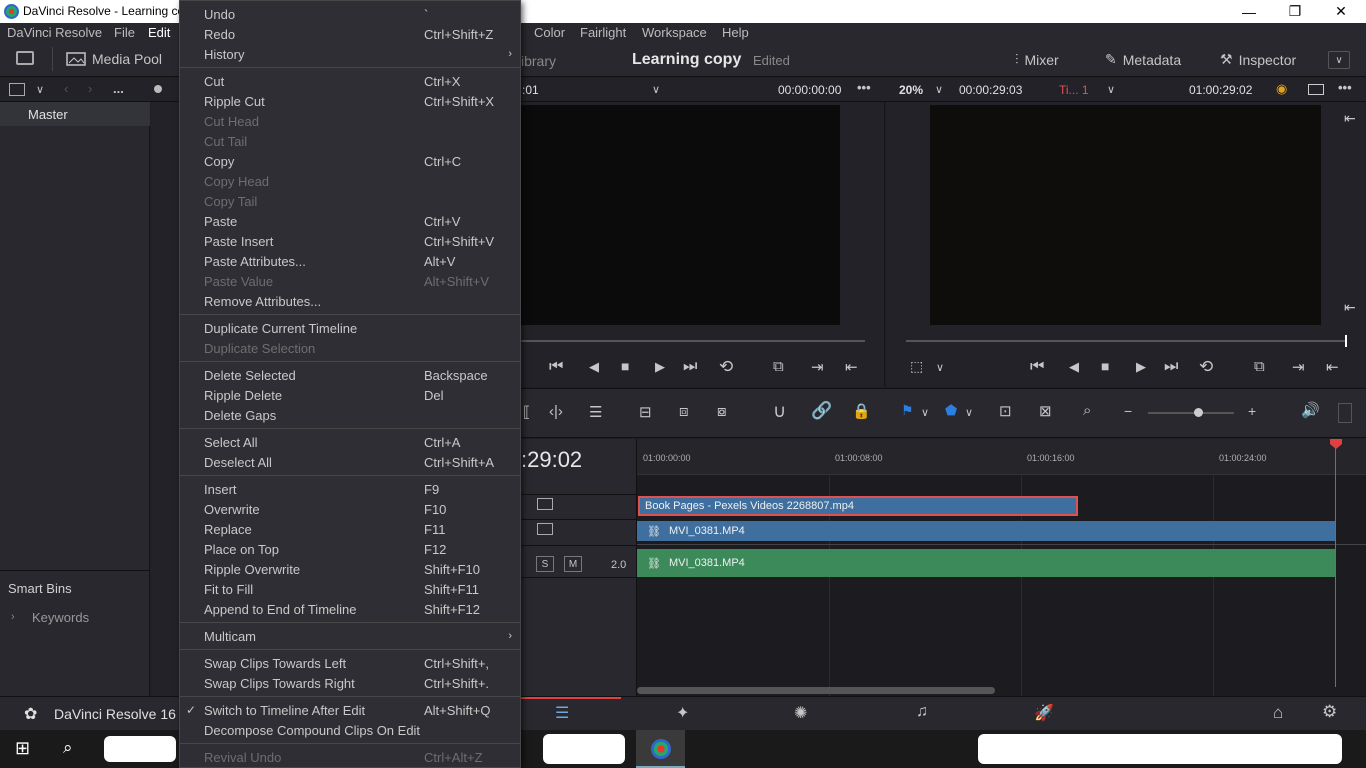 The image size is (1366, 768). What do you see at coordinates (556, 411) in the screenshot?
I see `dynamic-trim-icon: ‹|›` at bounding box center [556, 411].